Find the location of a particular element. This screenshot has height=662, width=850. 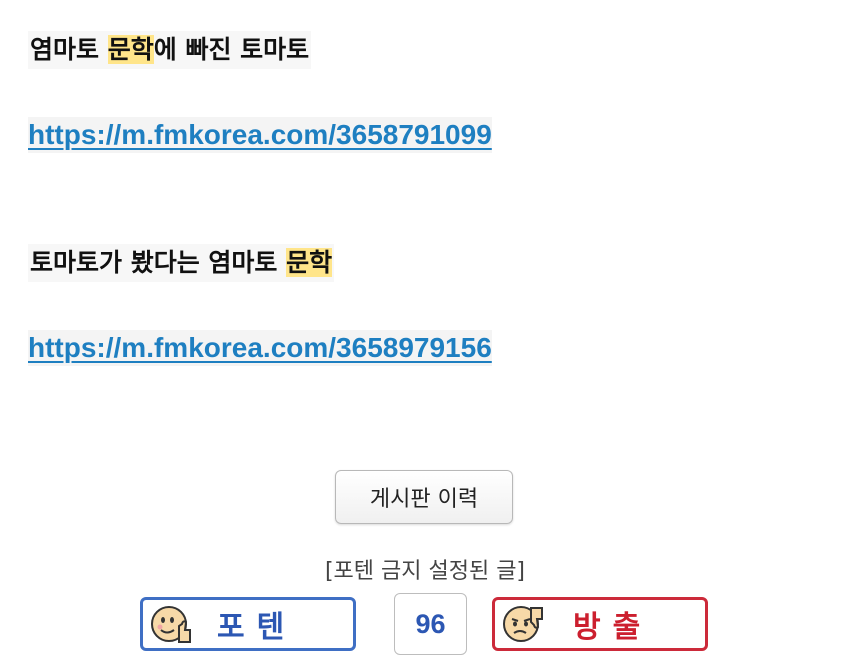

thumbs-up-face-icon is located at coordinates (171, 624).